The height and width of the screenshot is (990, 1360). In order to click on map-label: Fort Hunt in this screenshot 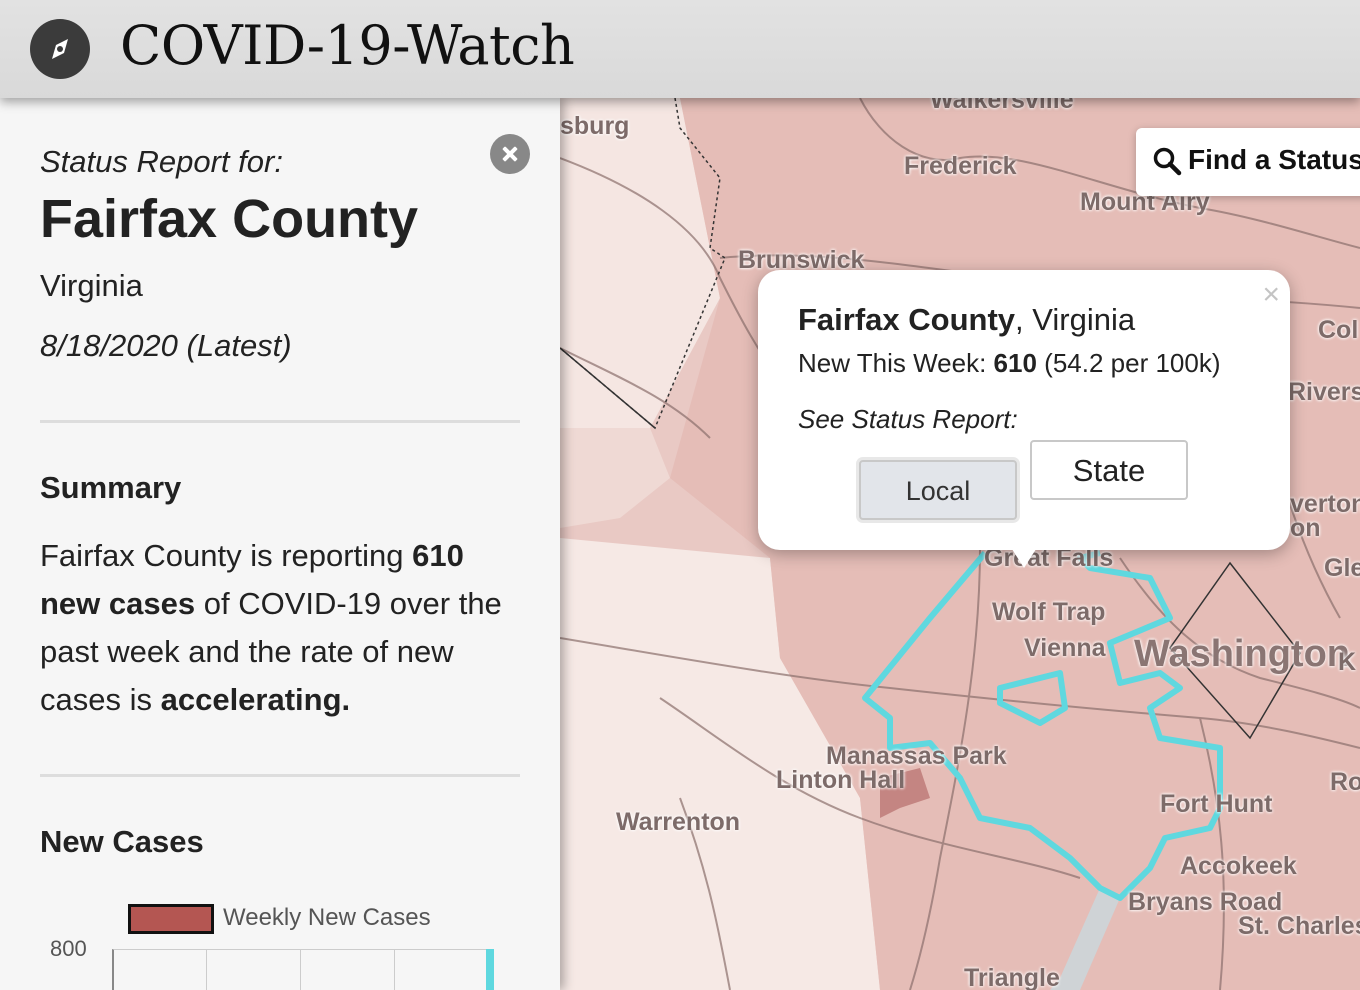, I will do `click(1216, 804)`.